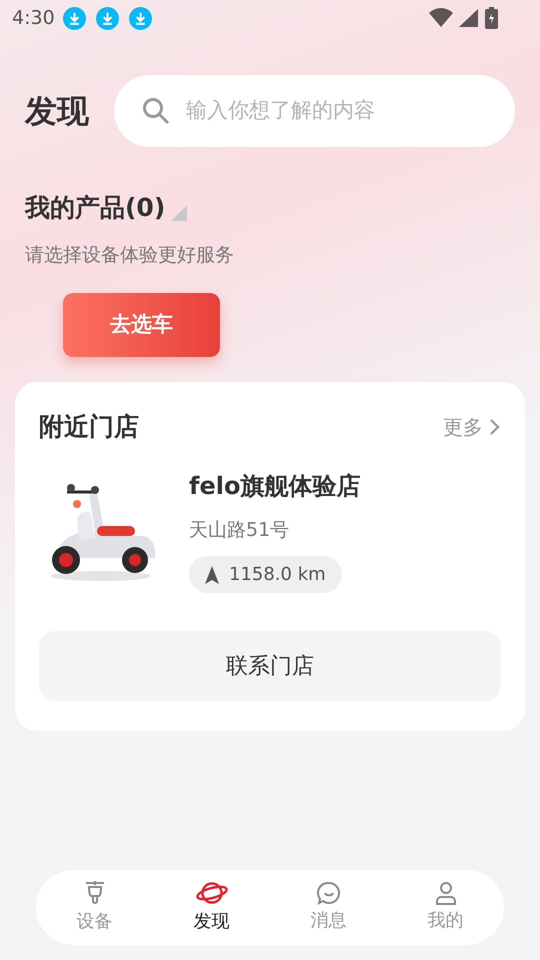 Image resolution: width=540 pixels, height=960 pixels. Describe the element at coordinates (495, 427) in the screenshot. I see `chevron-right-icon` at that location.